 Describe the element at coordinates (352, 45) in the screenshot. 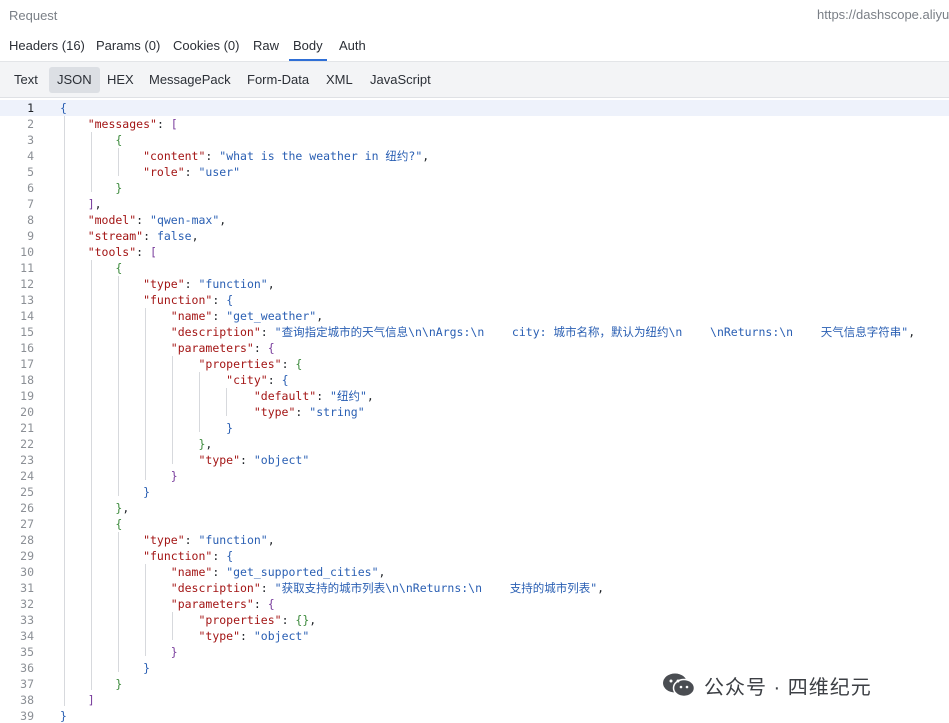

I see `tab-auth: Auth` at that location.